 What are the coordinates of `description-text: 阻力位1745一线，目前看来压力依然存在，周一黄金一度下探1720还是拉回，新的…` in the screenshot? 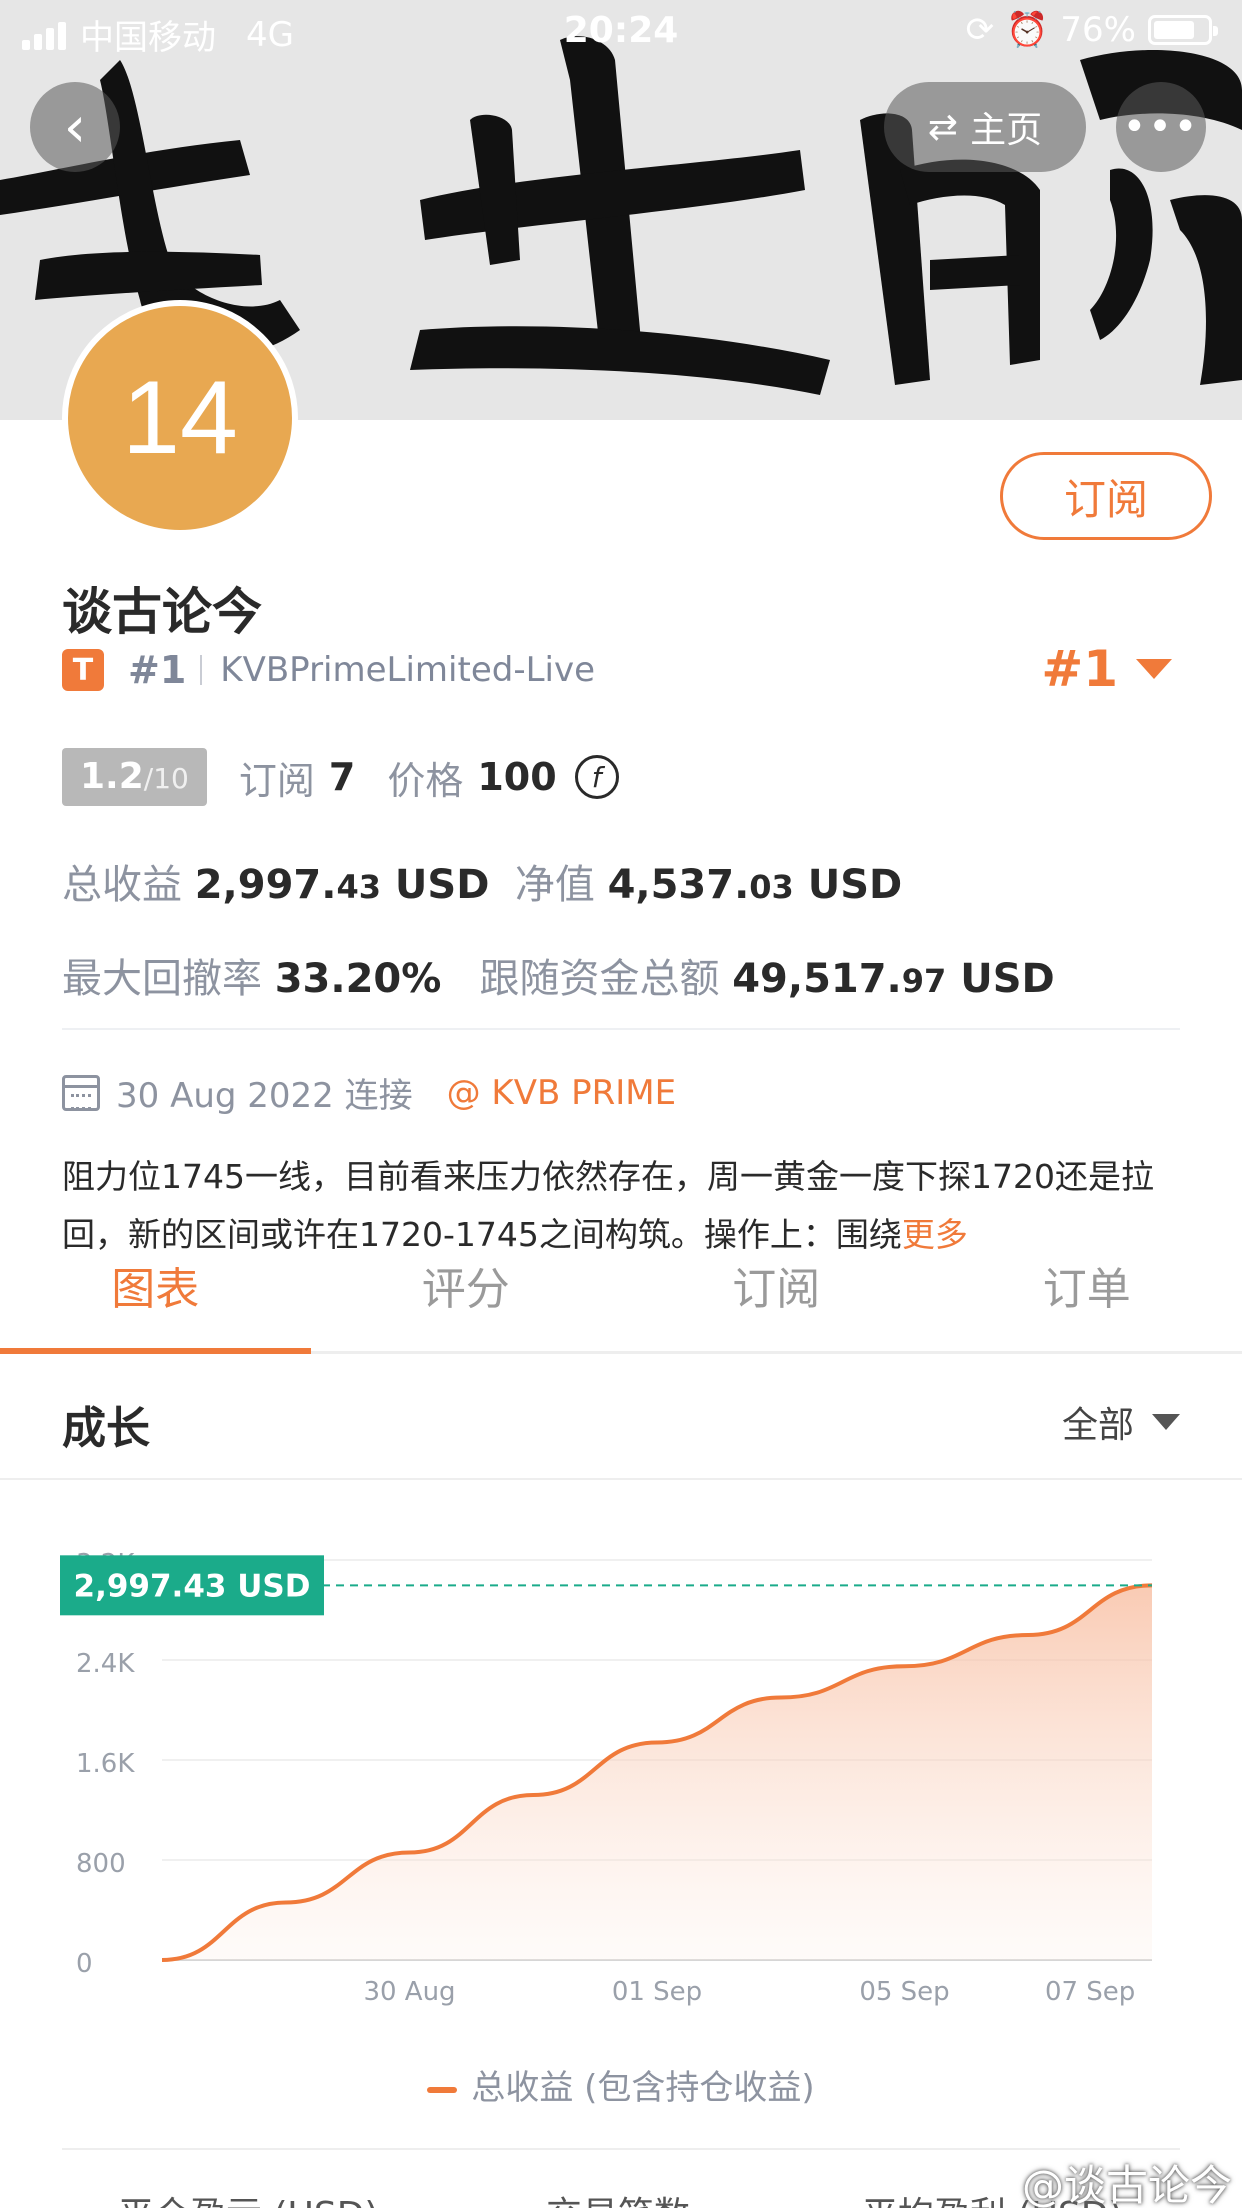 It's located at (608, 1205).